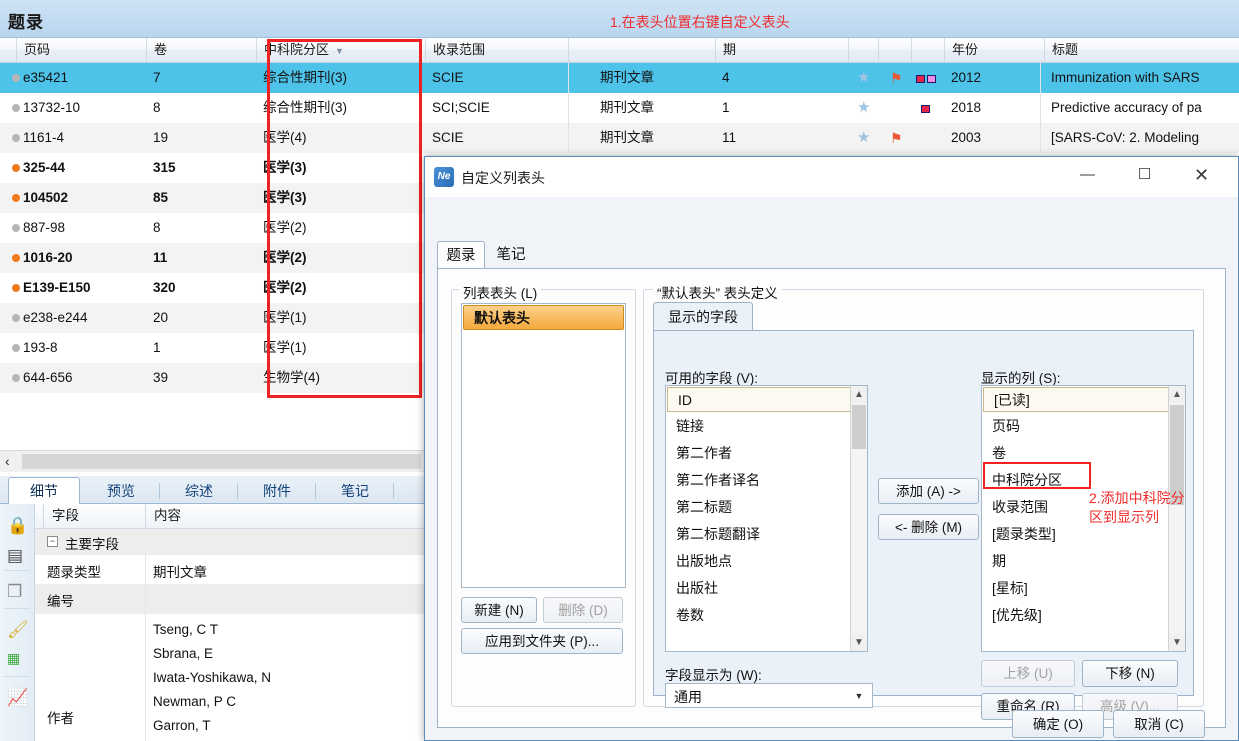 This screenshot has width=1239, height=741. I want to click on column-header-ref-type, so click(641, 50).